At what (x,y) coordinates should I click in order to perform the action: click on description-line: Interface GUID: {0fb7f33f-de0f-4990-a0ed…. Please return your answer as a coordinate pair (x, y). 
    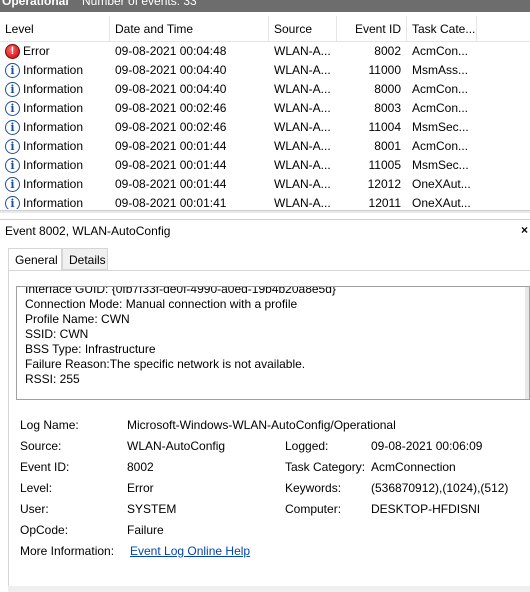
    Looking at the image, I should click on (180, 291).